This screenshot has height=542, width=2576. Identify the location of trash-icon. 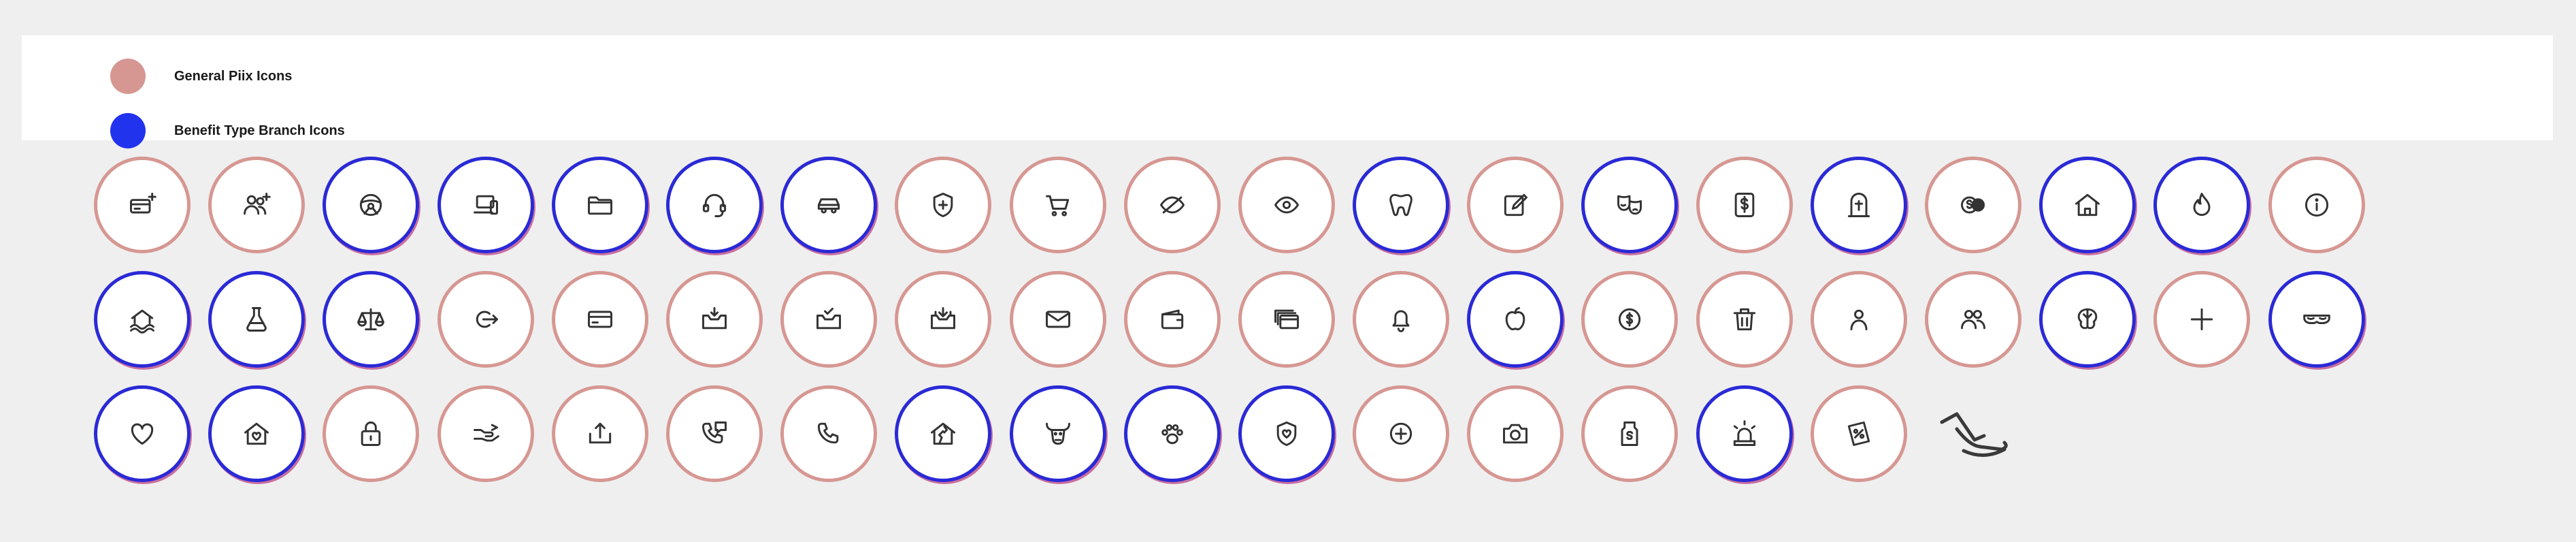
(1744, 320).